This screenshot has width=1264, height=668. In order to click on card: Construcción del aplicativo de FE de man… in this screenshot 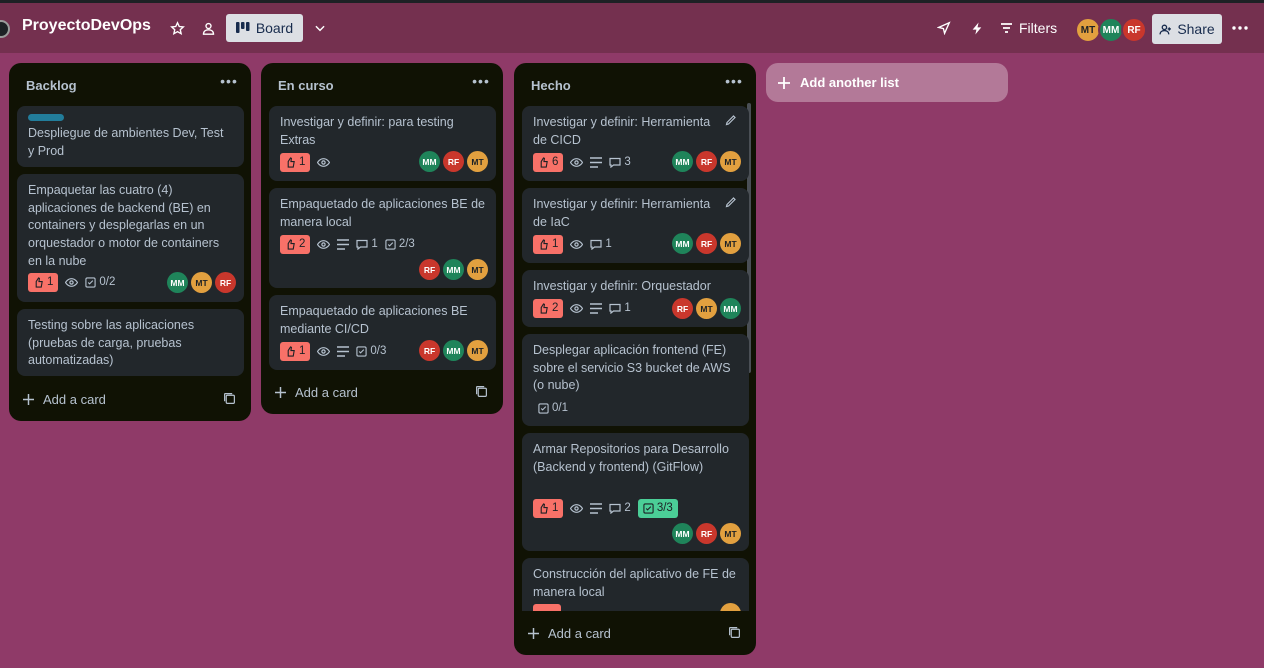, I will do `click(635, 584)`.